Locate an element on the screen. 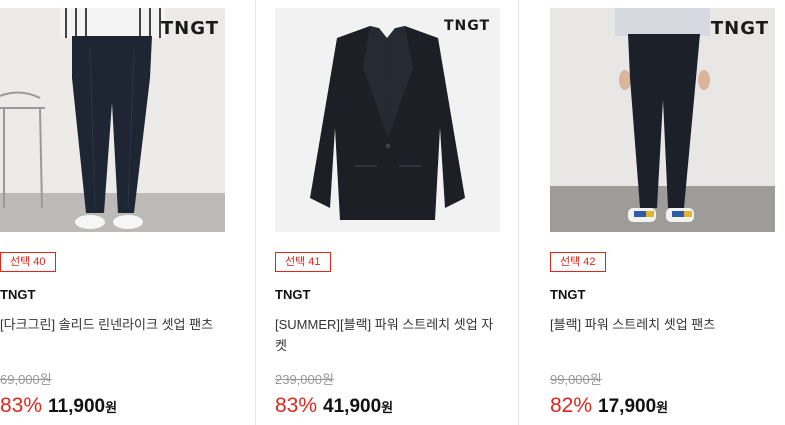 This screenshot has height=425, width=785. price-row: 83% 11,900원 is located at coordinates (58, 406).